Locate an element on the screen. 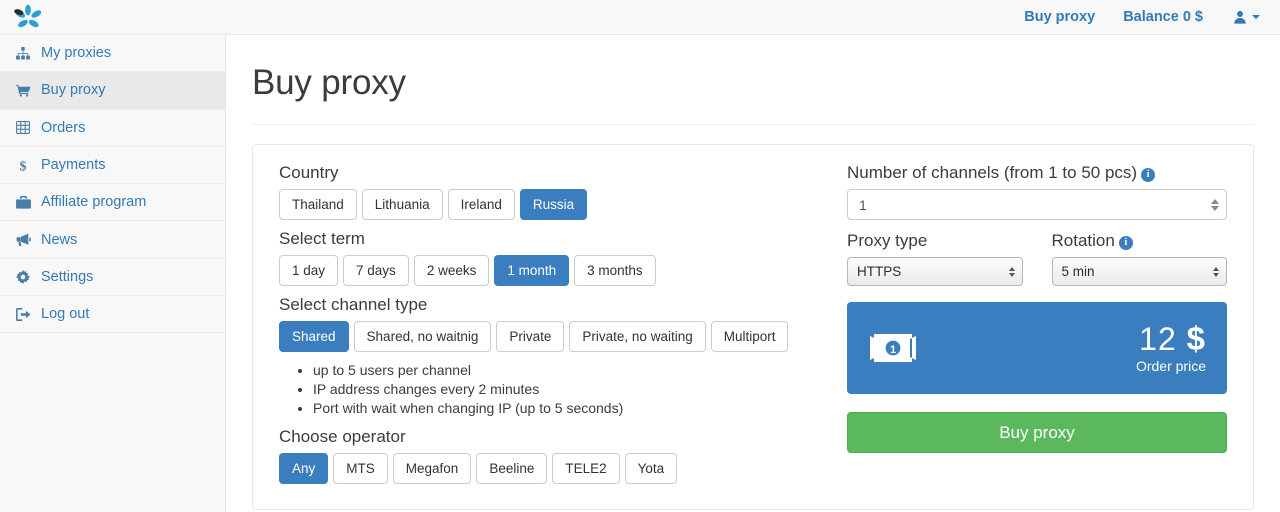 This screenshot has height=512, width=1280. list-item: IP address changes every 2 minutes is located at coordinates (571, 389).